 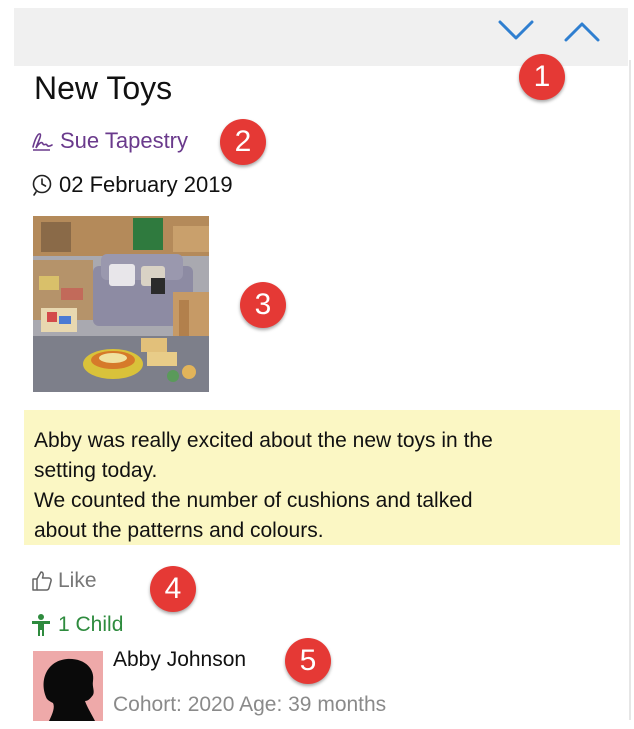 I want to click on chevron-down-icon, so click(x=516, y=30).